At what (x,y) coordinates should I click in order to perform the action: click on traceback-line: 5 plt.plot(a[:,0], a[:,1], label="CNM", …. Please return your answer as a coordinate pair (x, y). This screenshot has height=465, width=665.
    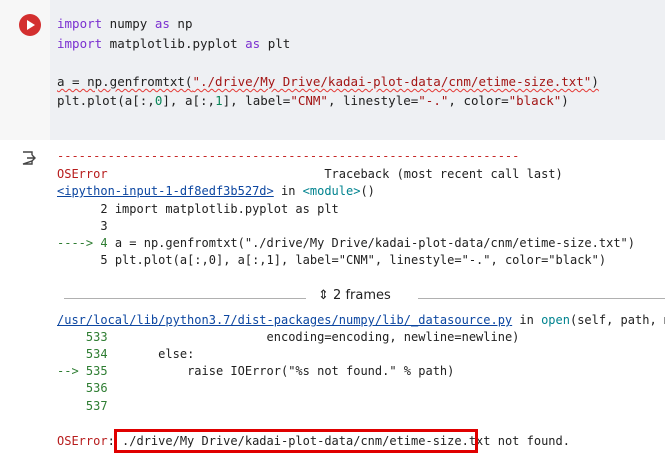
    Looking at the image, I should click on (353, 260).